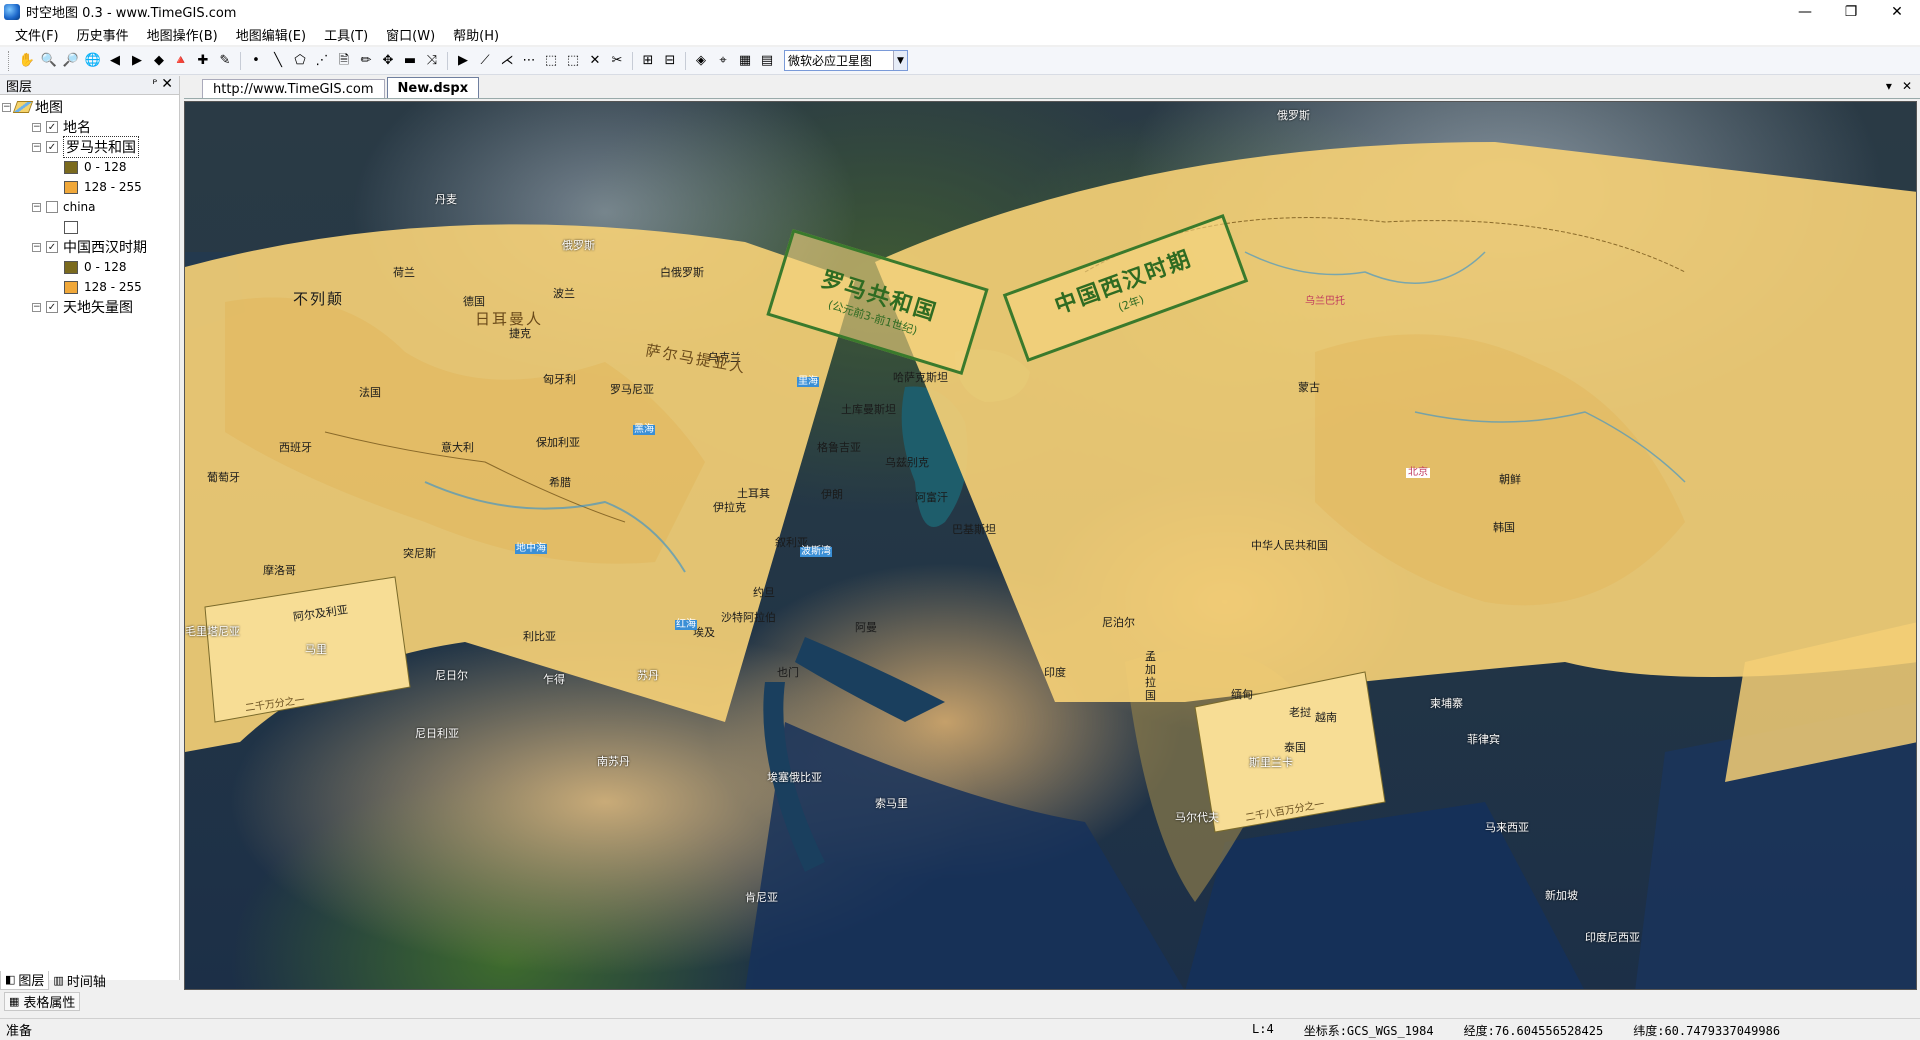 This screenshot has width=1920, height=1040. What do you see at coordinates (476, 34) in the screenshot?
I see `menu-help: 帮助(H)` at bounding box center [476, 34].